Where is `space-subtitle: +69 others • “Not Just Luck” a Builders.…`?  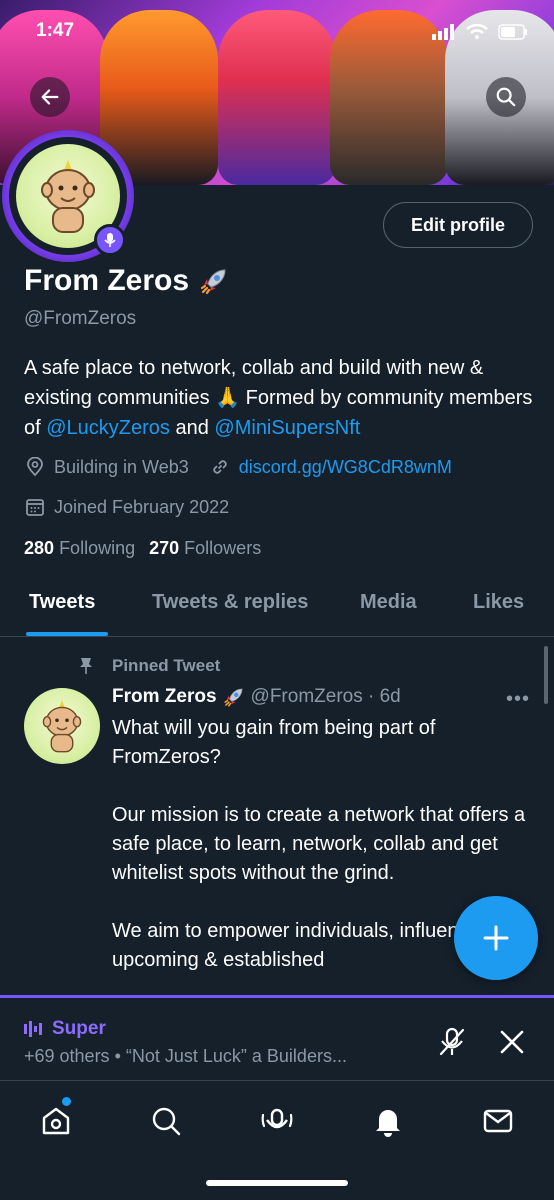
space-subtitle: +69 others • “Not Just Luck” a Builders.… is located at coordinates (185, 1056).